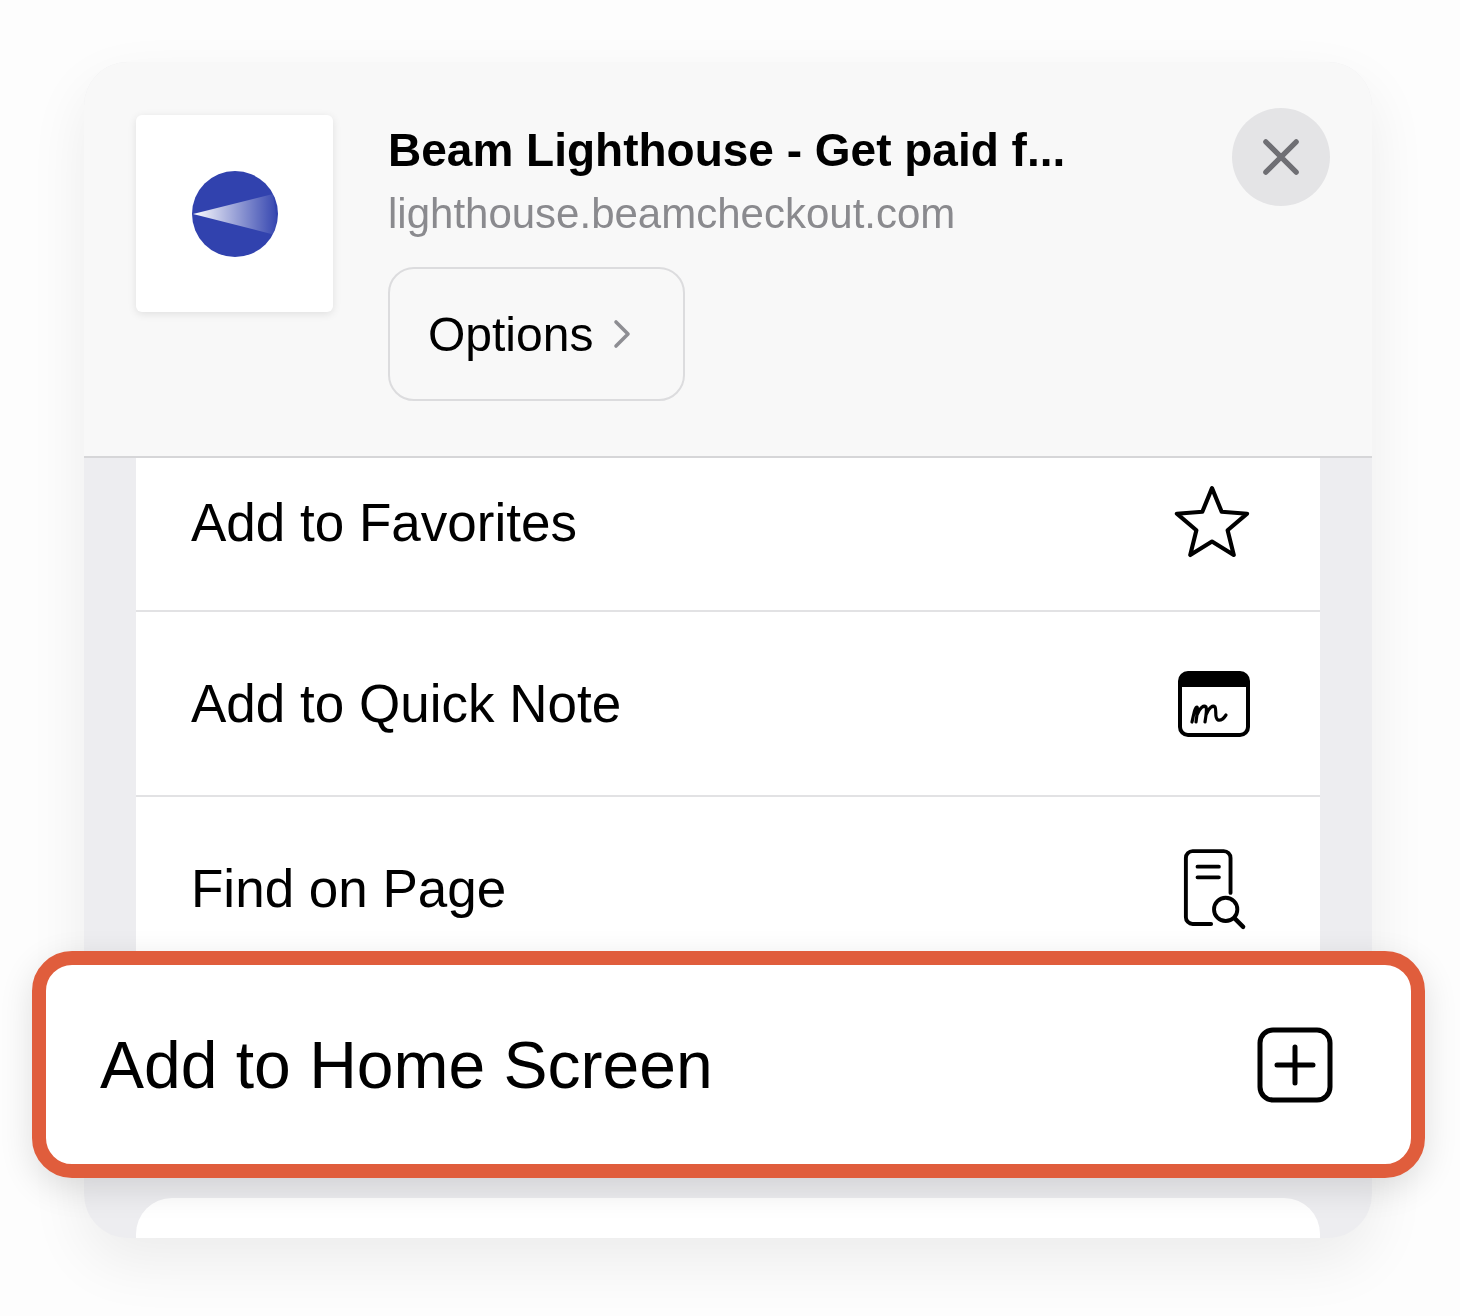  Describe the element at coordinates (349, 888) in the screenshot. I see `menu-item-label: Find on Page` at that location.